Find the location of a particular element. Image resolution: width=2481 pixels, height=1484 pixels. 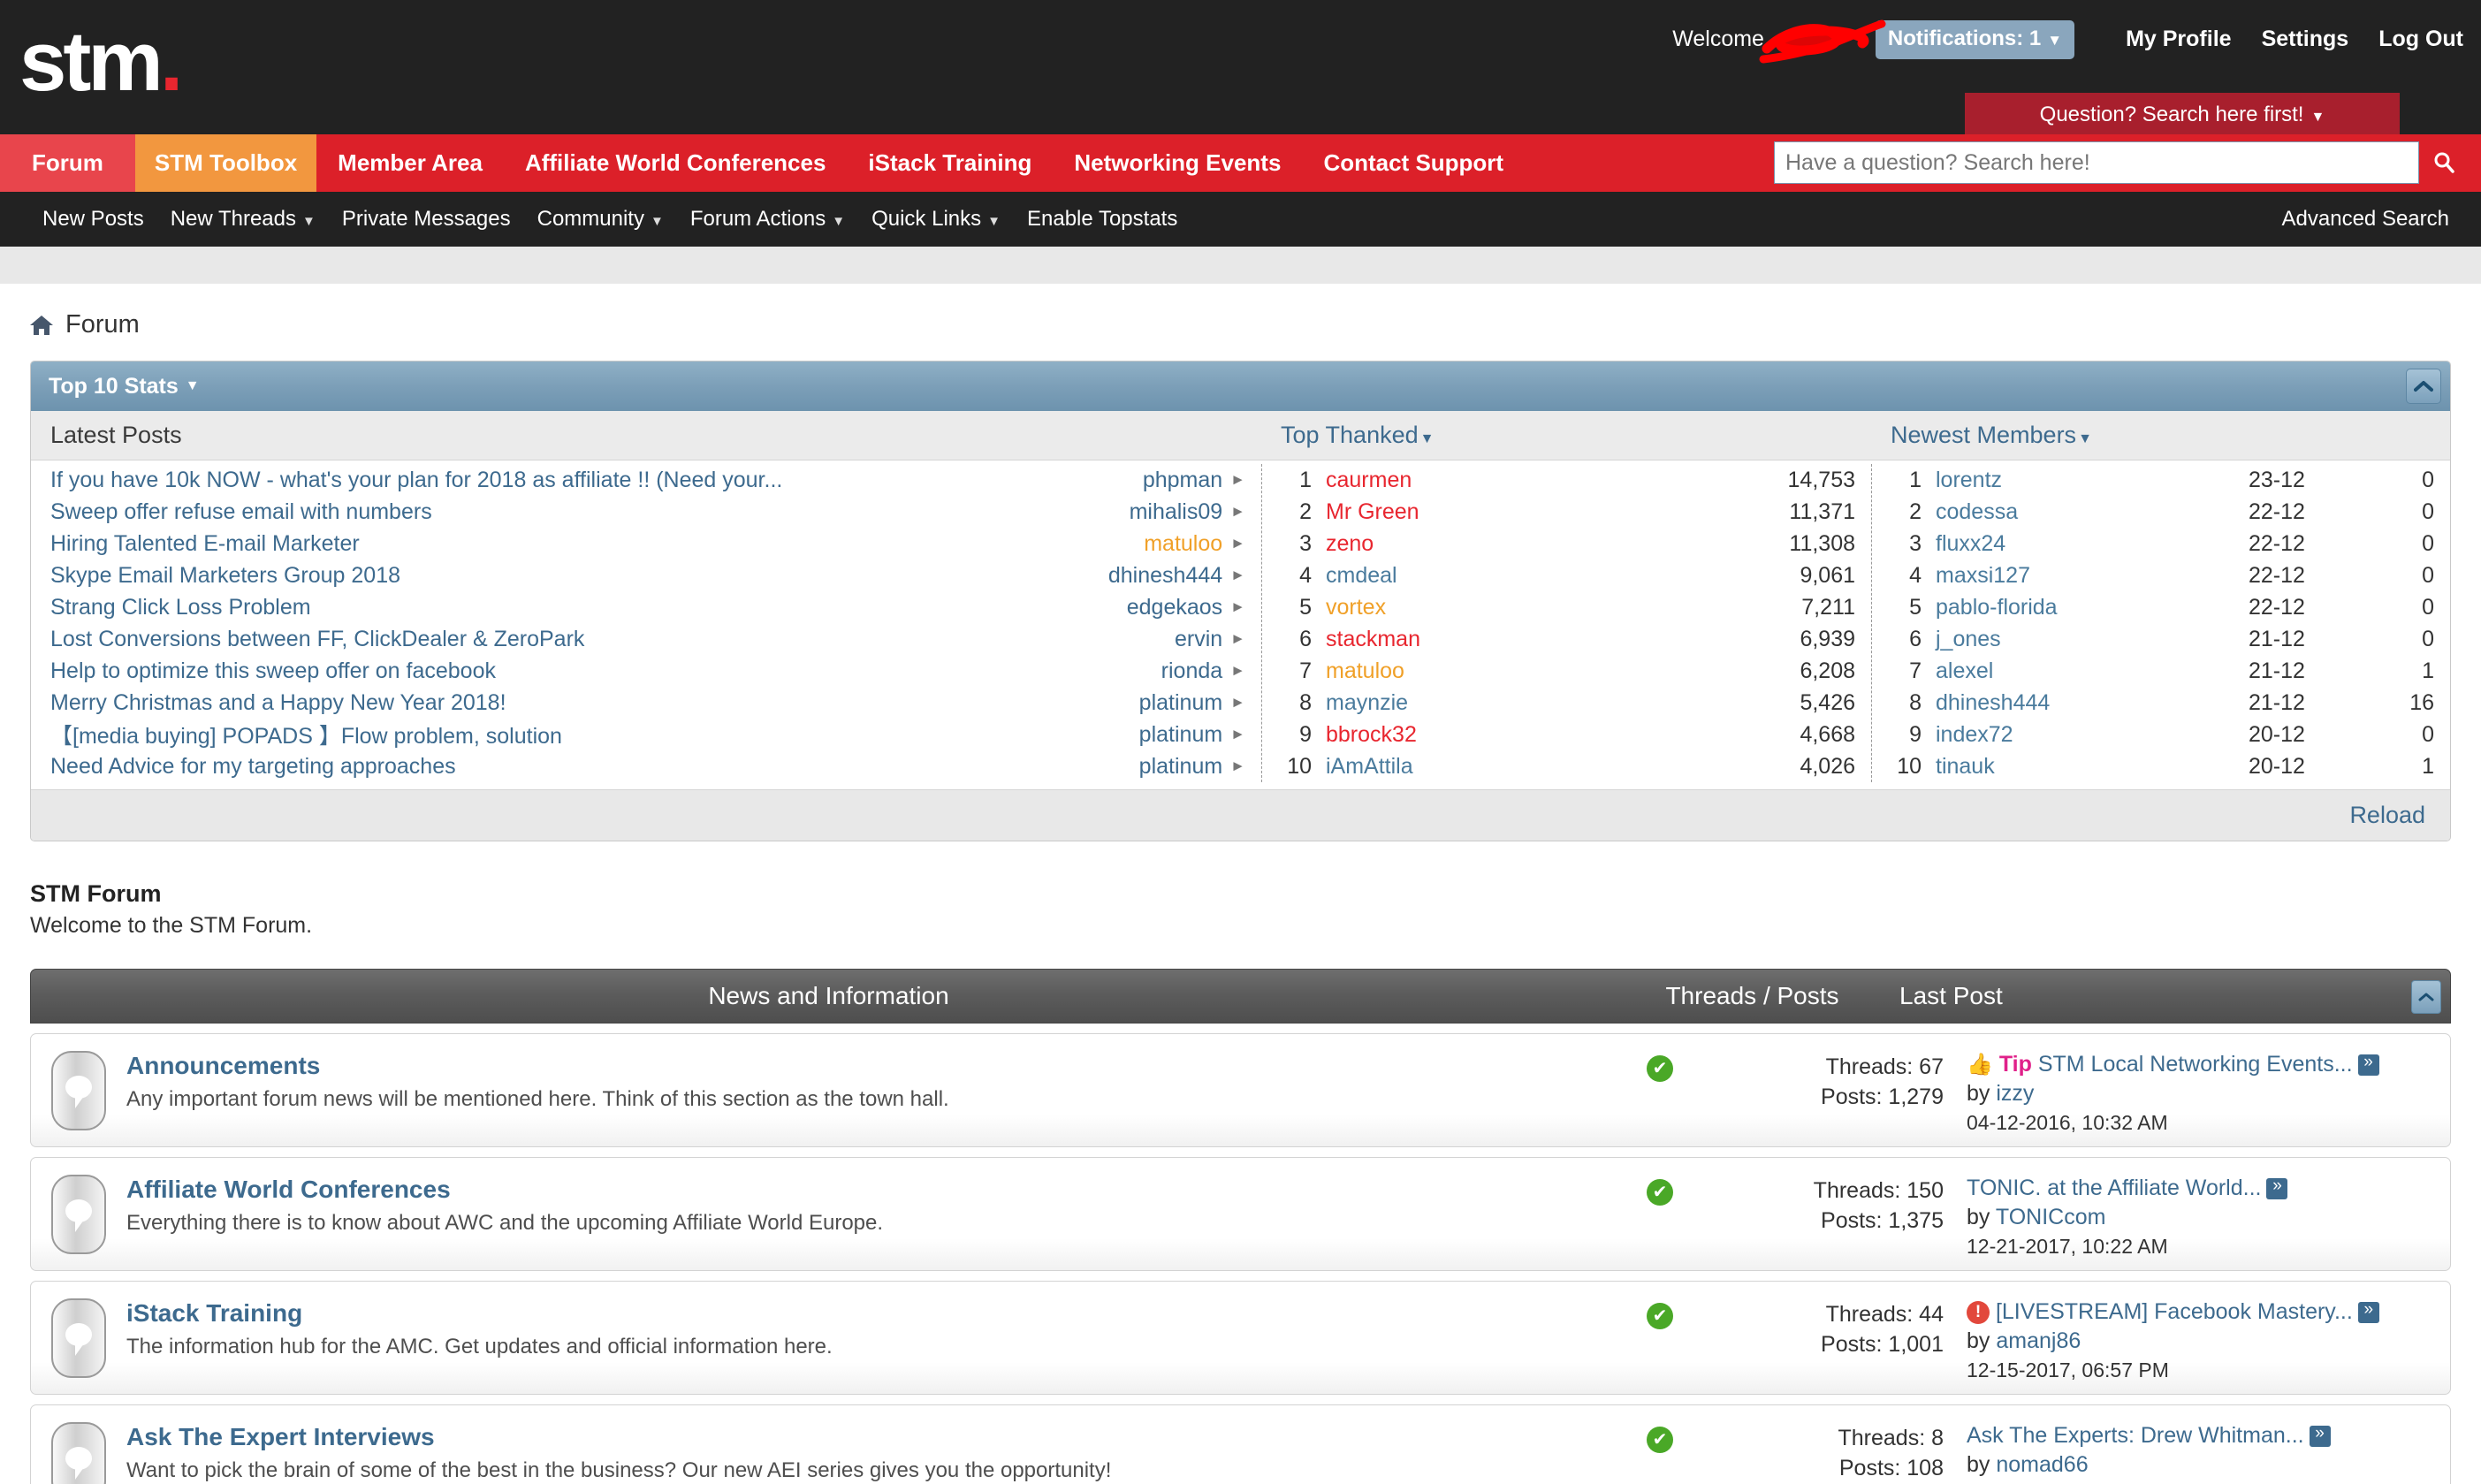

breadcrumb-label: Forum is located at coordinates (102, 324).